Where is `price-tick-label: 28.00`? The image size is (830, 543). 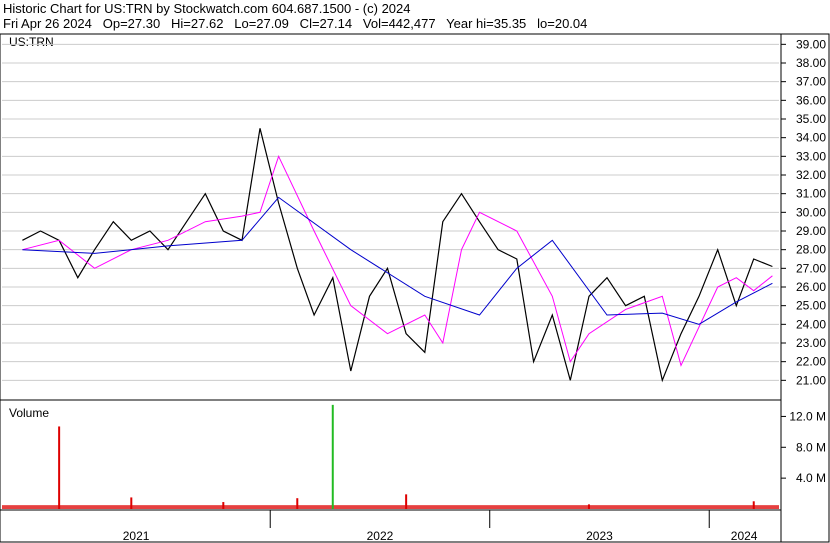 price-tick-label: 28.00 is located at coordinates (811, 250).